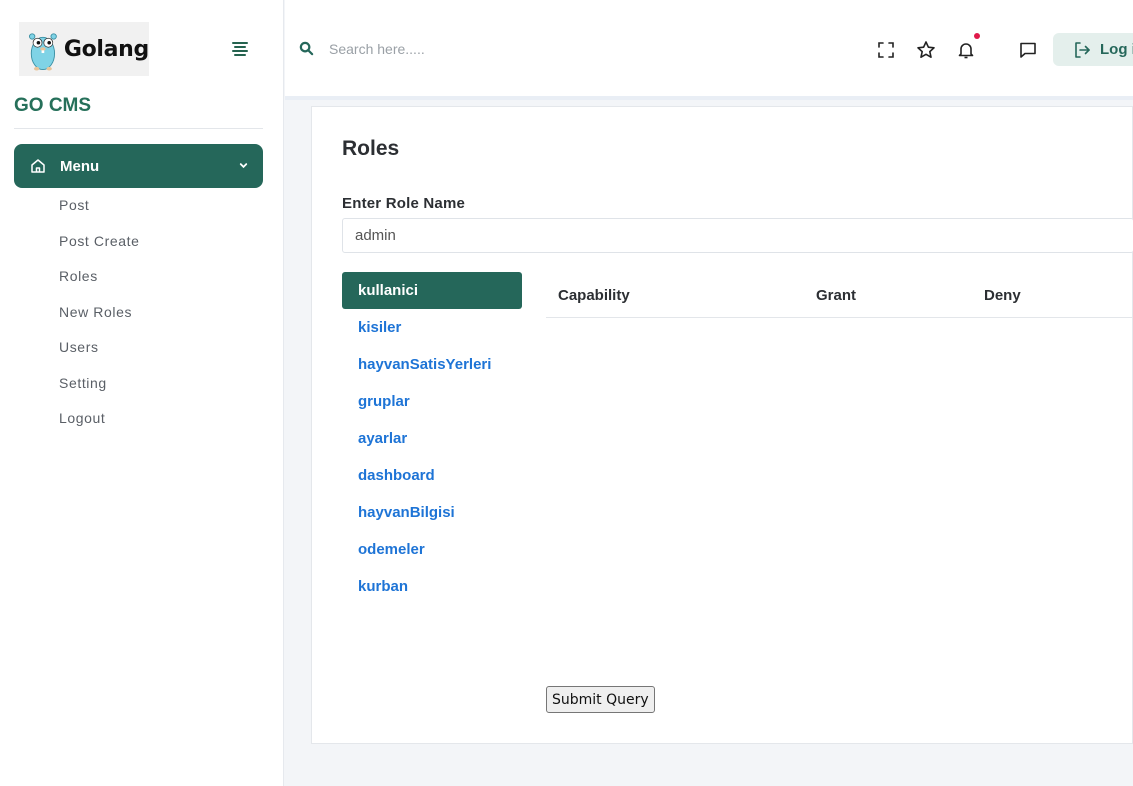  What do you see at coordinates (709, 50) in the screenshot?
I see `top-header: Log in` at bounding box center [709, 50].